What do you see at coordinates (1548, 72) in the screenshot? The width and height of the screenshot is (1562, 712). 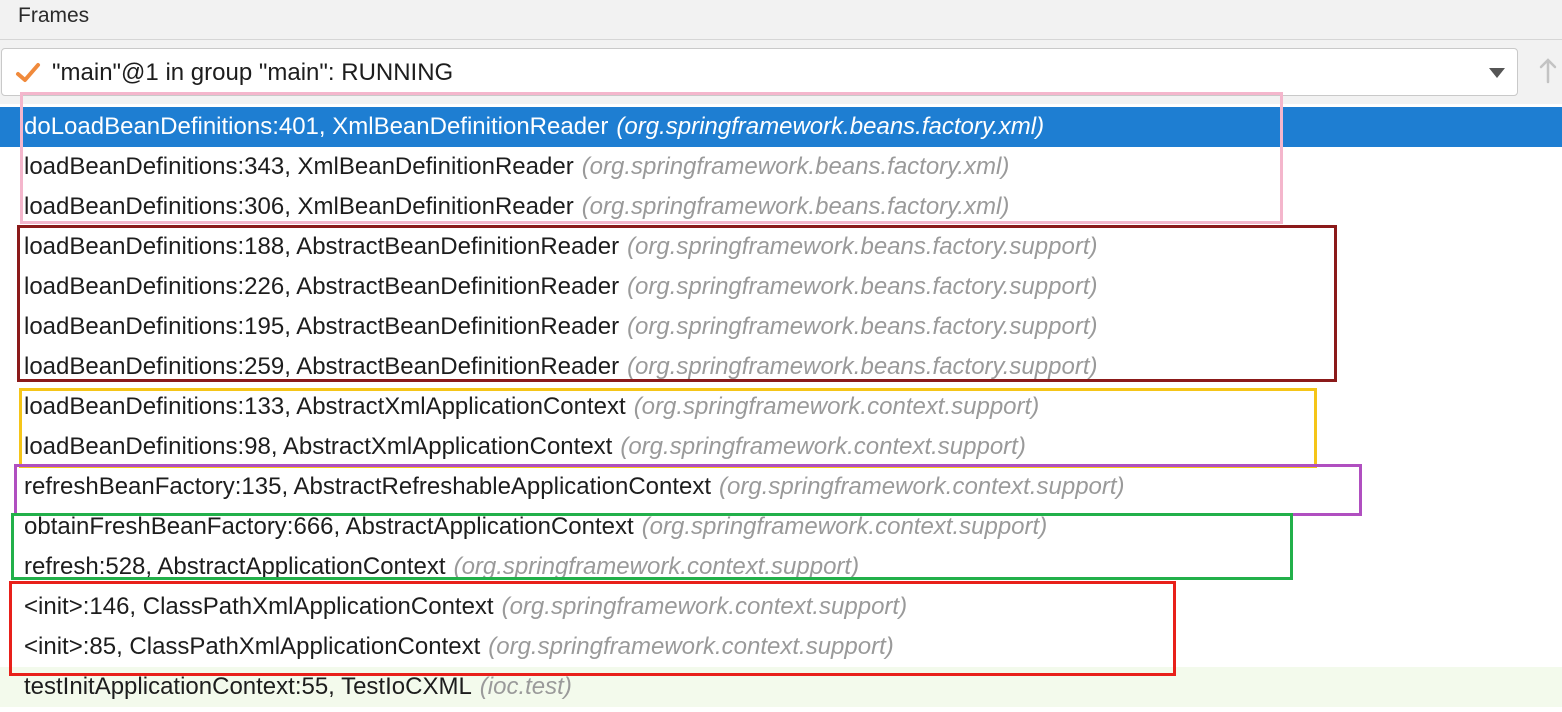 I see `up-arrow-icon` at bounding box center [1548, 72].